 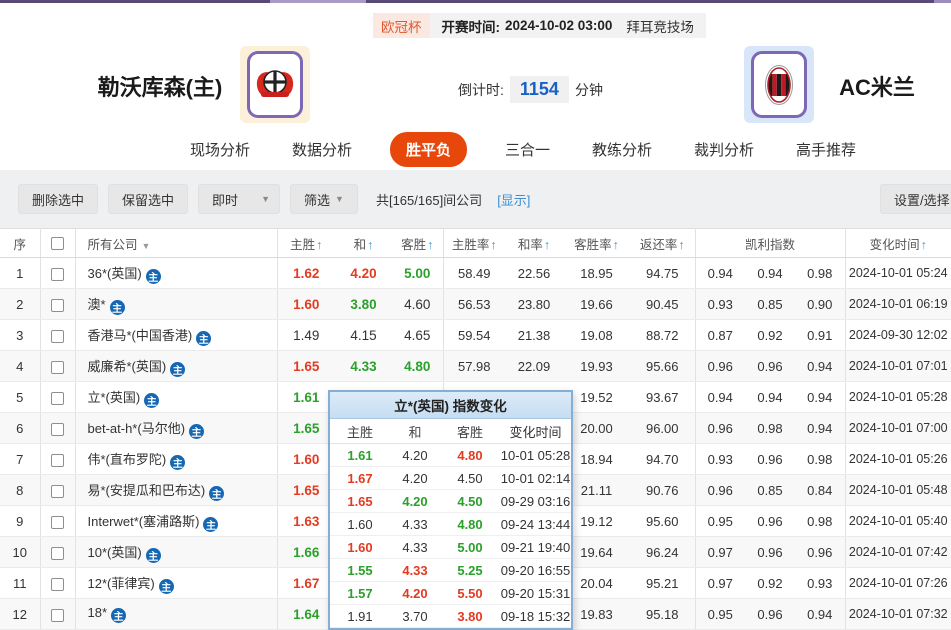 I want to click on home-odds: 1.63, so click(x=306, y=521).